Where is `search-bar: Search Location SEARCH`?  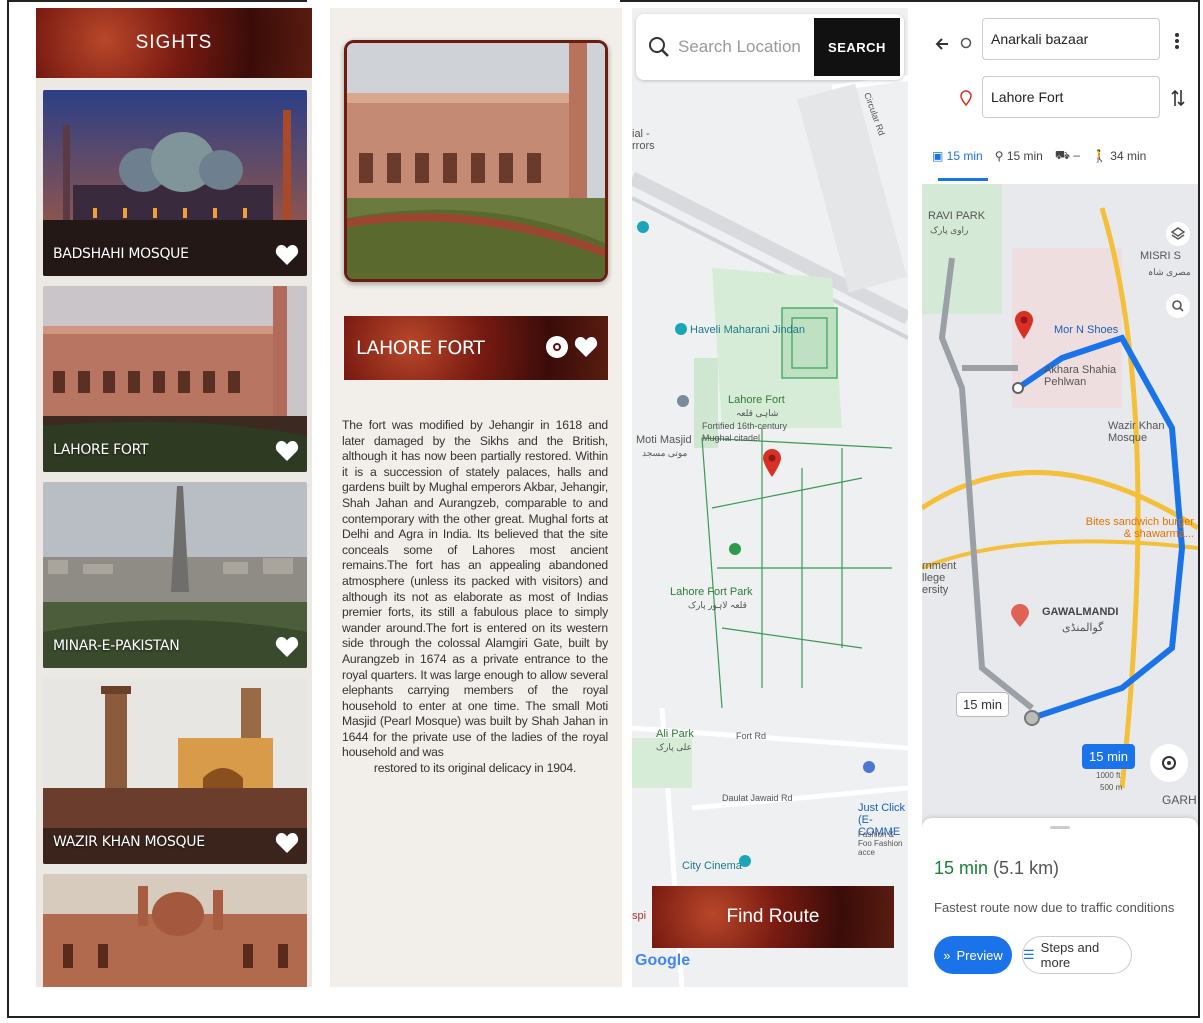 search-bar: Search Location SEARCH is located at coordinates (770, 47).